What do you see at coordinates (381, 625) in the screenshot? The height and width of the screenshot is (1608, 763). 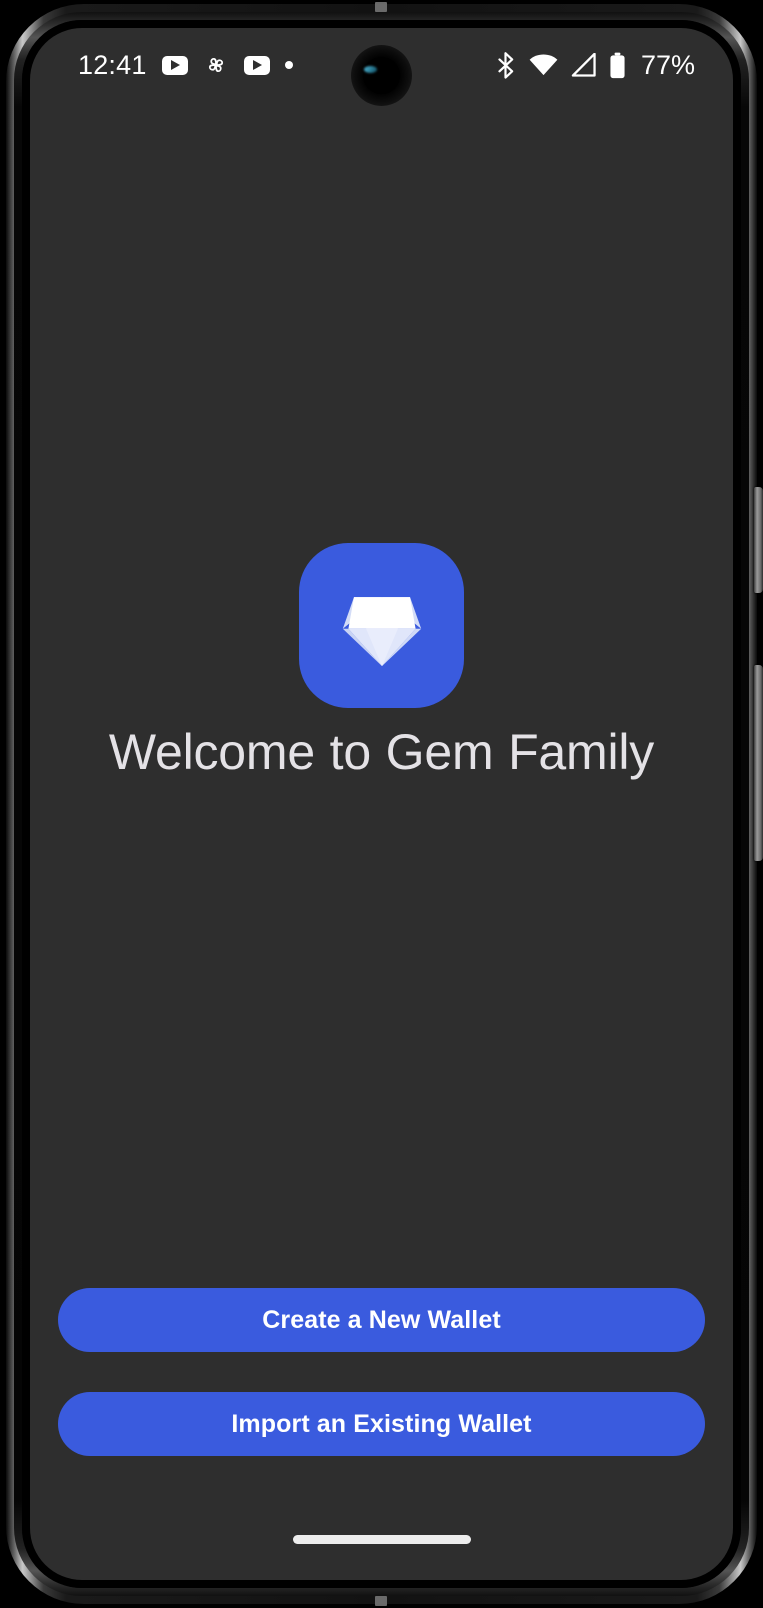 I see `gem-app-icon` at bounding box center [381, 625].